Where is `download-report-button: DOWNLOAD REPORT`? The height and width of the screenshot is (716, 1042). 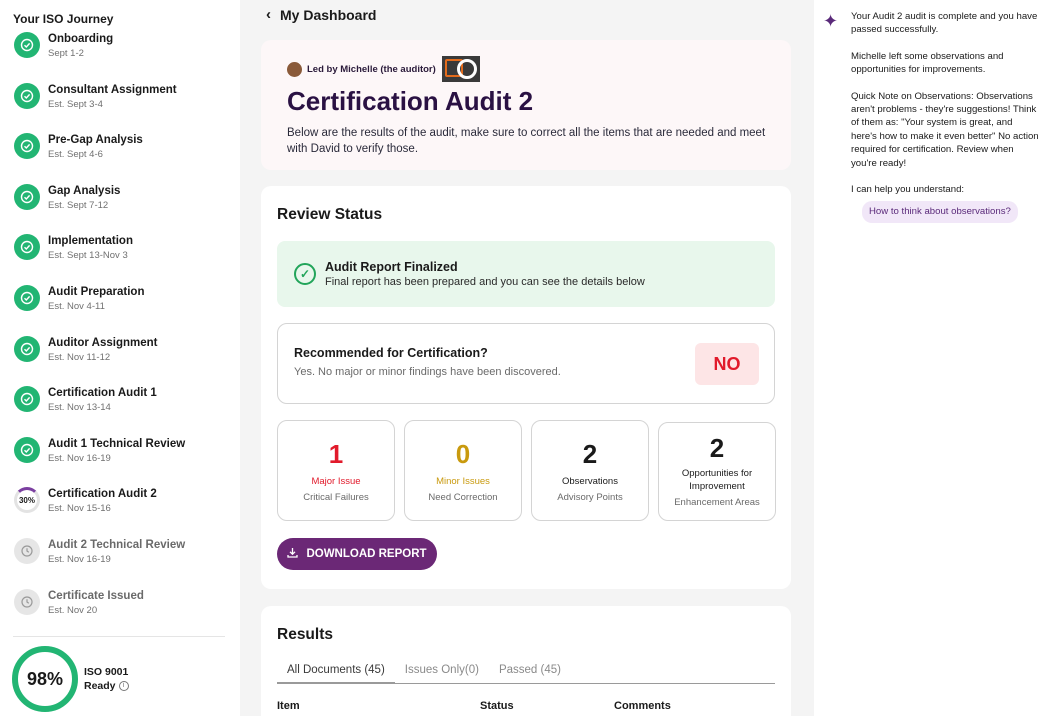
download-report-button: DOWNLOAD REPORT is located at coordinates (357, 554).